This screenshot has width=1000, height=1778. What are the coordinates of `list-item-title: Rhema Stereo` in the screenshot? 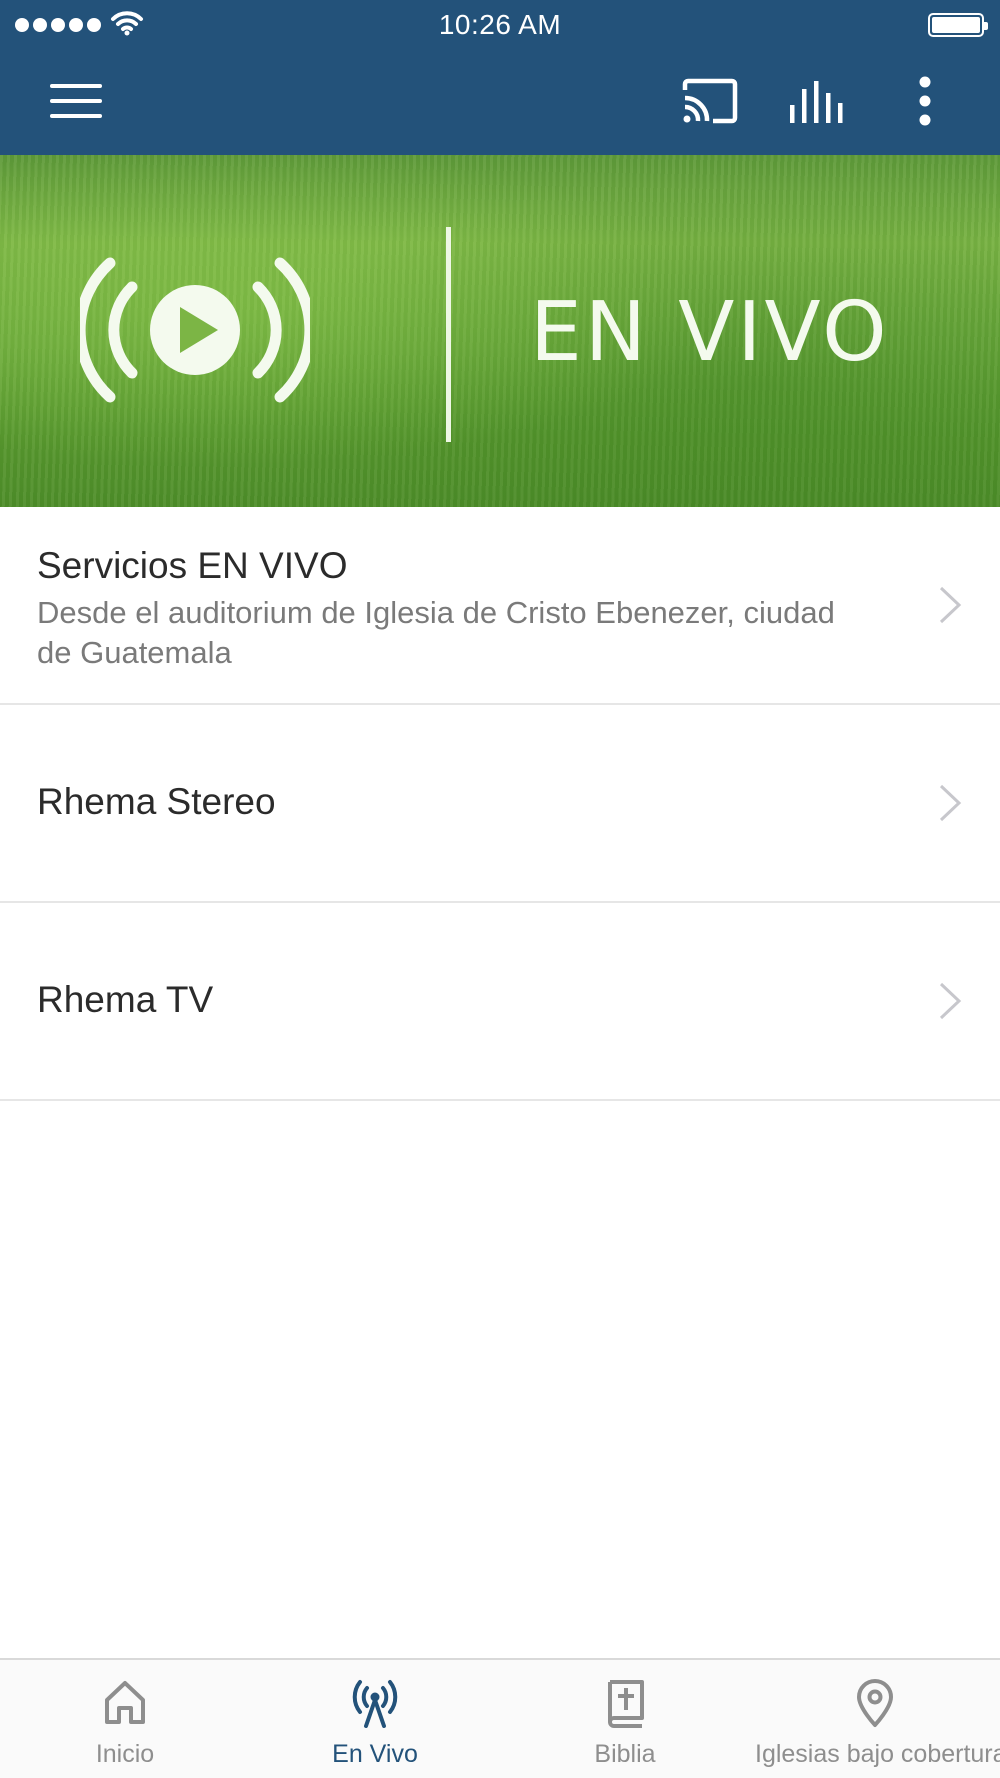 It's located at (156, 801).